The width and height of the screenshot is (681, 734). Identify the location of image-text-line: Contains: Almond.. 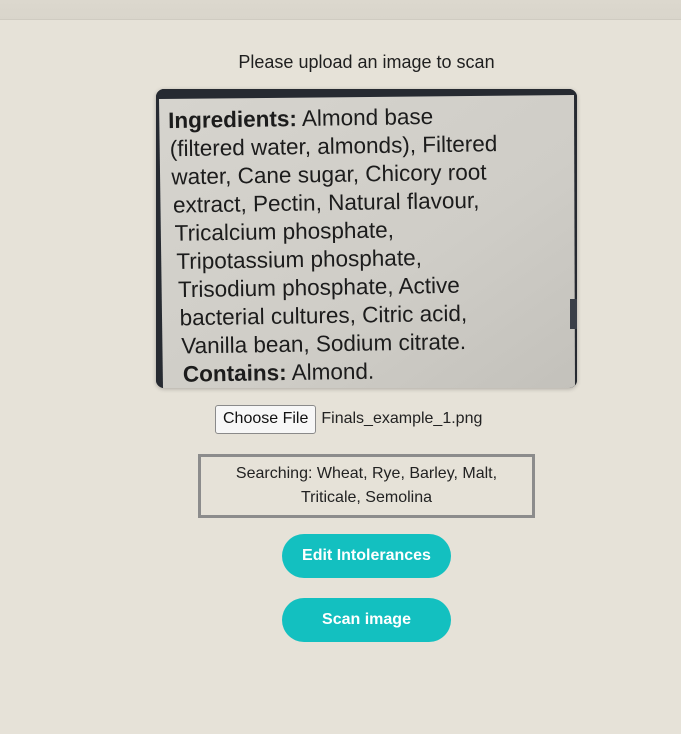
(279, 373).